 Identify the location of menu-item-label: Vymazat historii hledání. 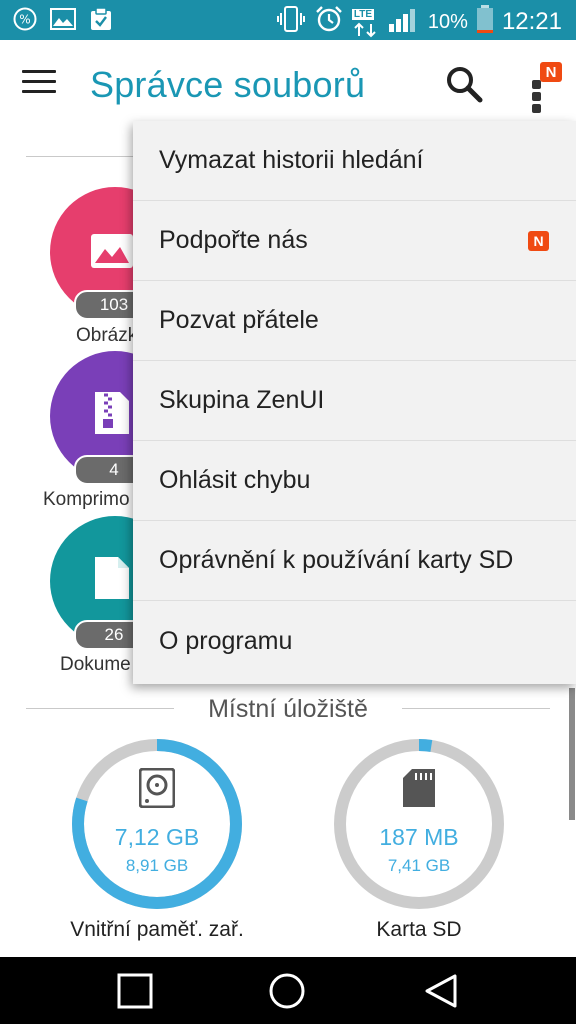
(291, 160).